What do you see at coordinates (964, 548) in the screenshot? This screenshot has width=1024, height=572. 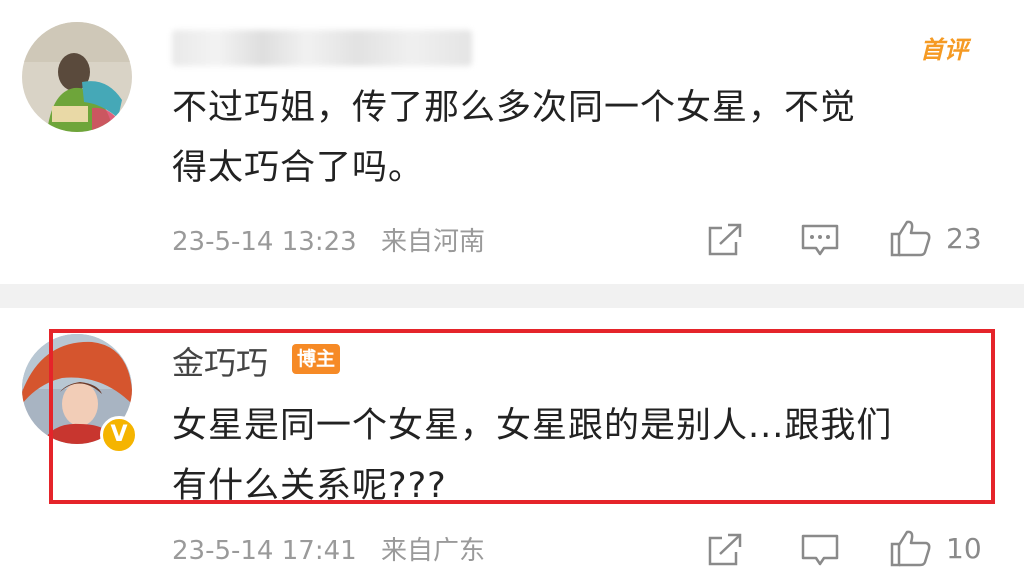 I see `like-count: 10` at bounding box center [964, 548].